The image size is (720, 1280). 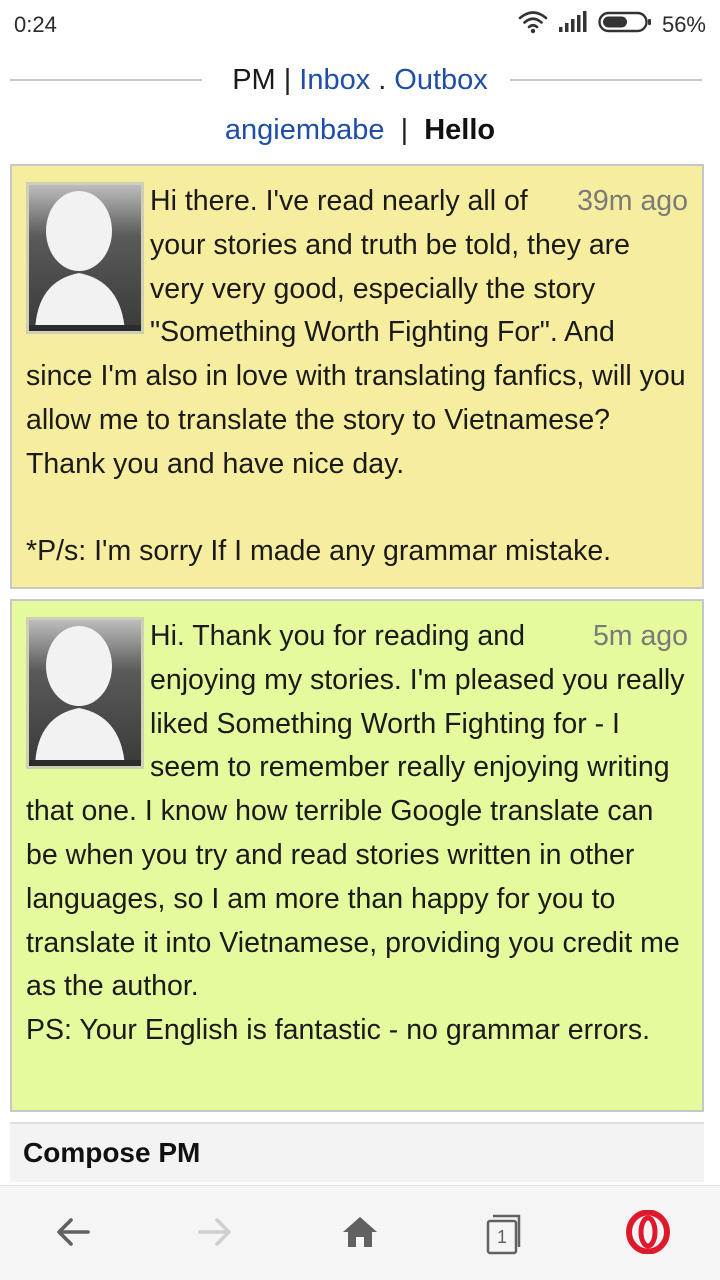 What do you see at coordinates (625, 25) in the screenshot?
I see `battery-icon` at bounding box center [625, 25].